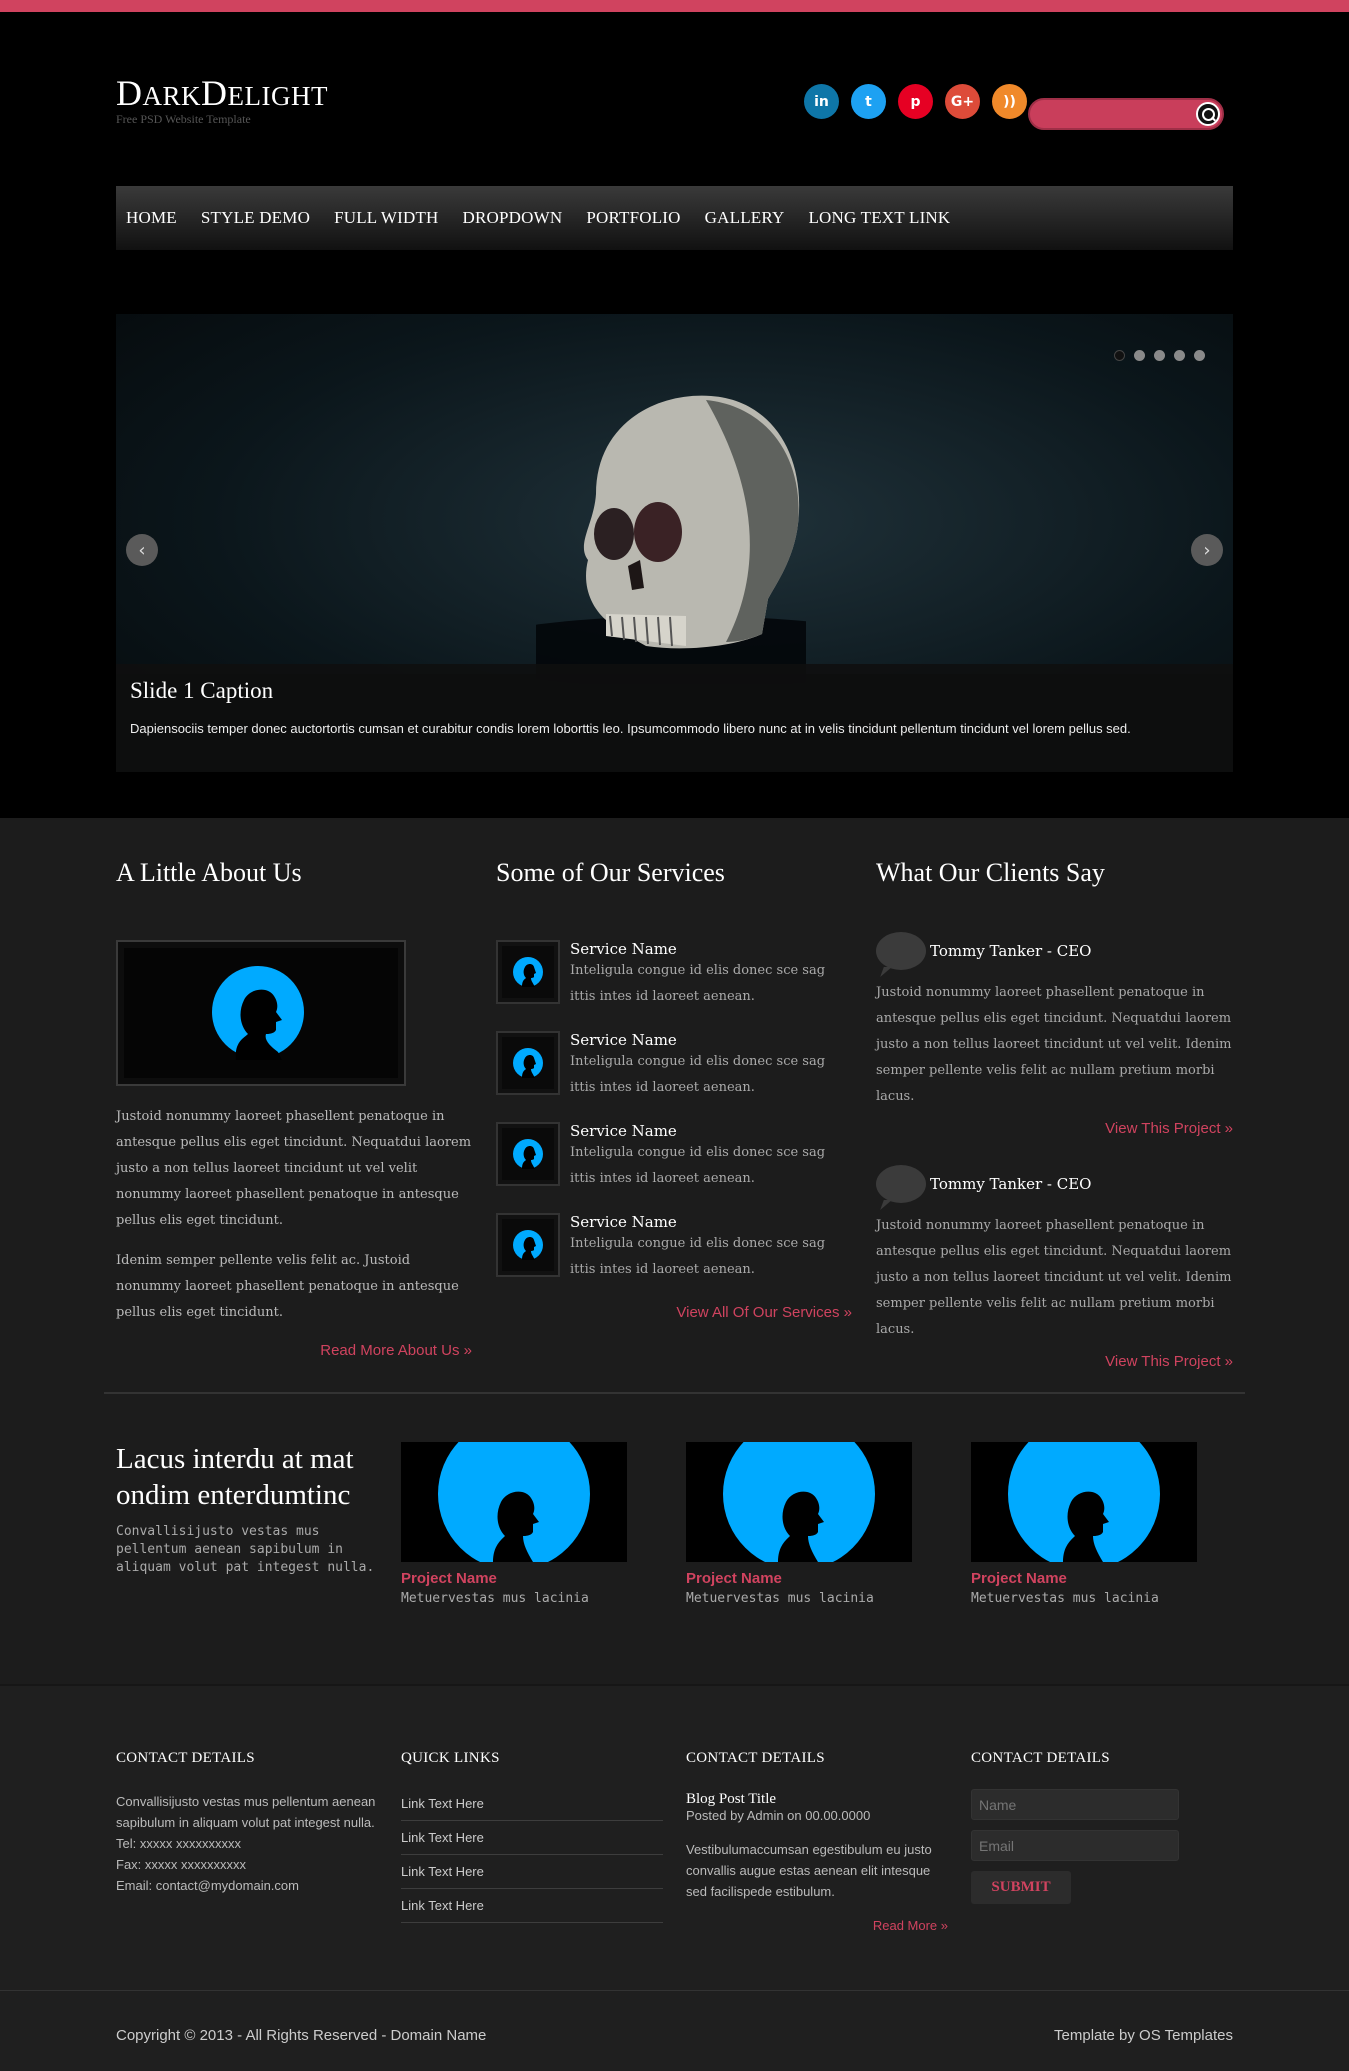 The image size is (1349, 2071). I want to click on site-logo: DARKDELIGHT, so click(222, 93).